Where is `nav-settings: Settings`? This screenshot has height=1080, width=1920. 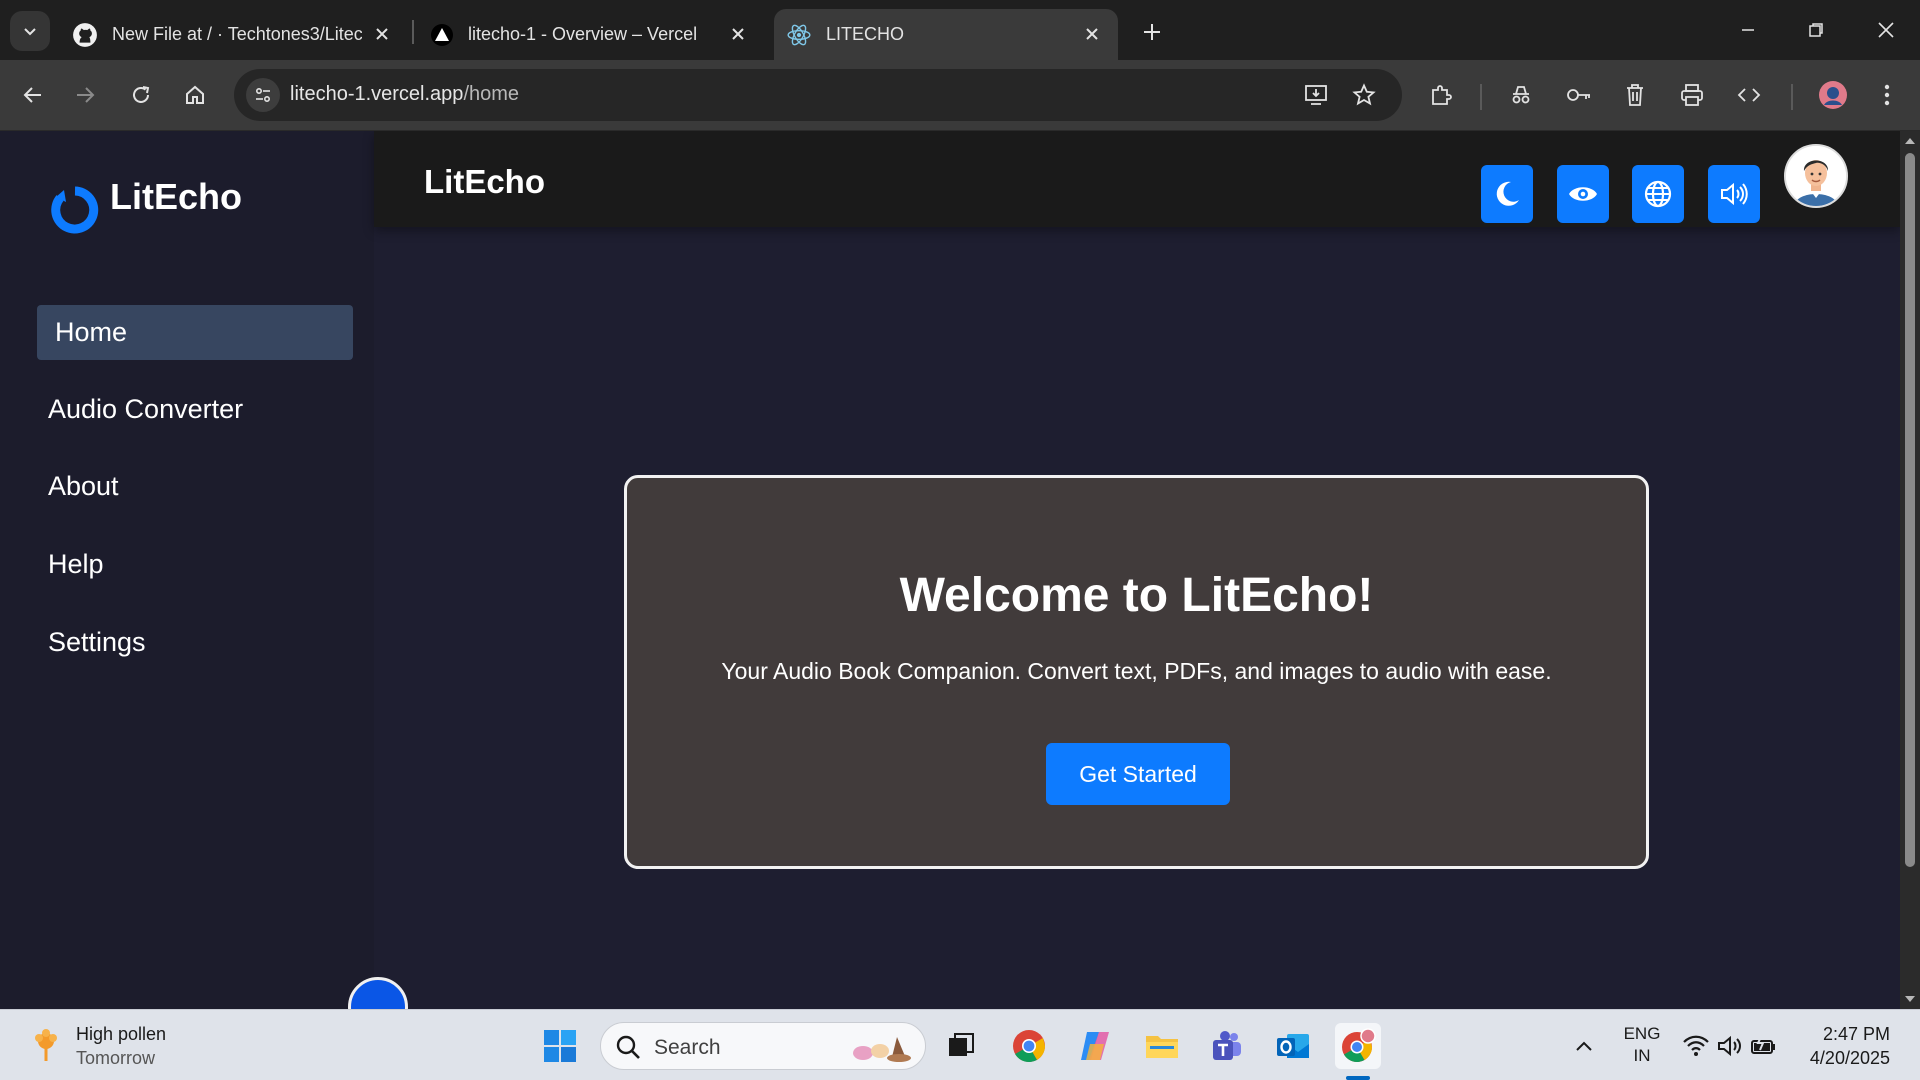 nav-settings: Settings is located at coordinates (195, 642).